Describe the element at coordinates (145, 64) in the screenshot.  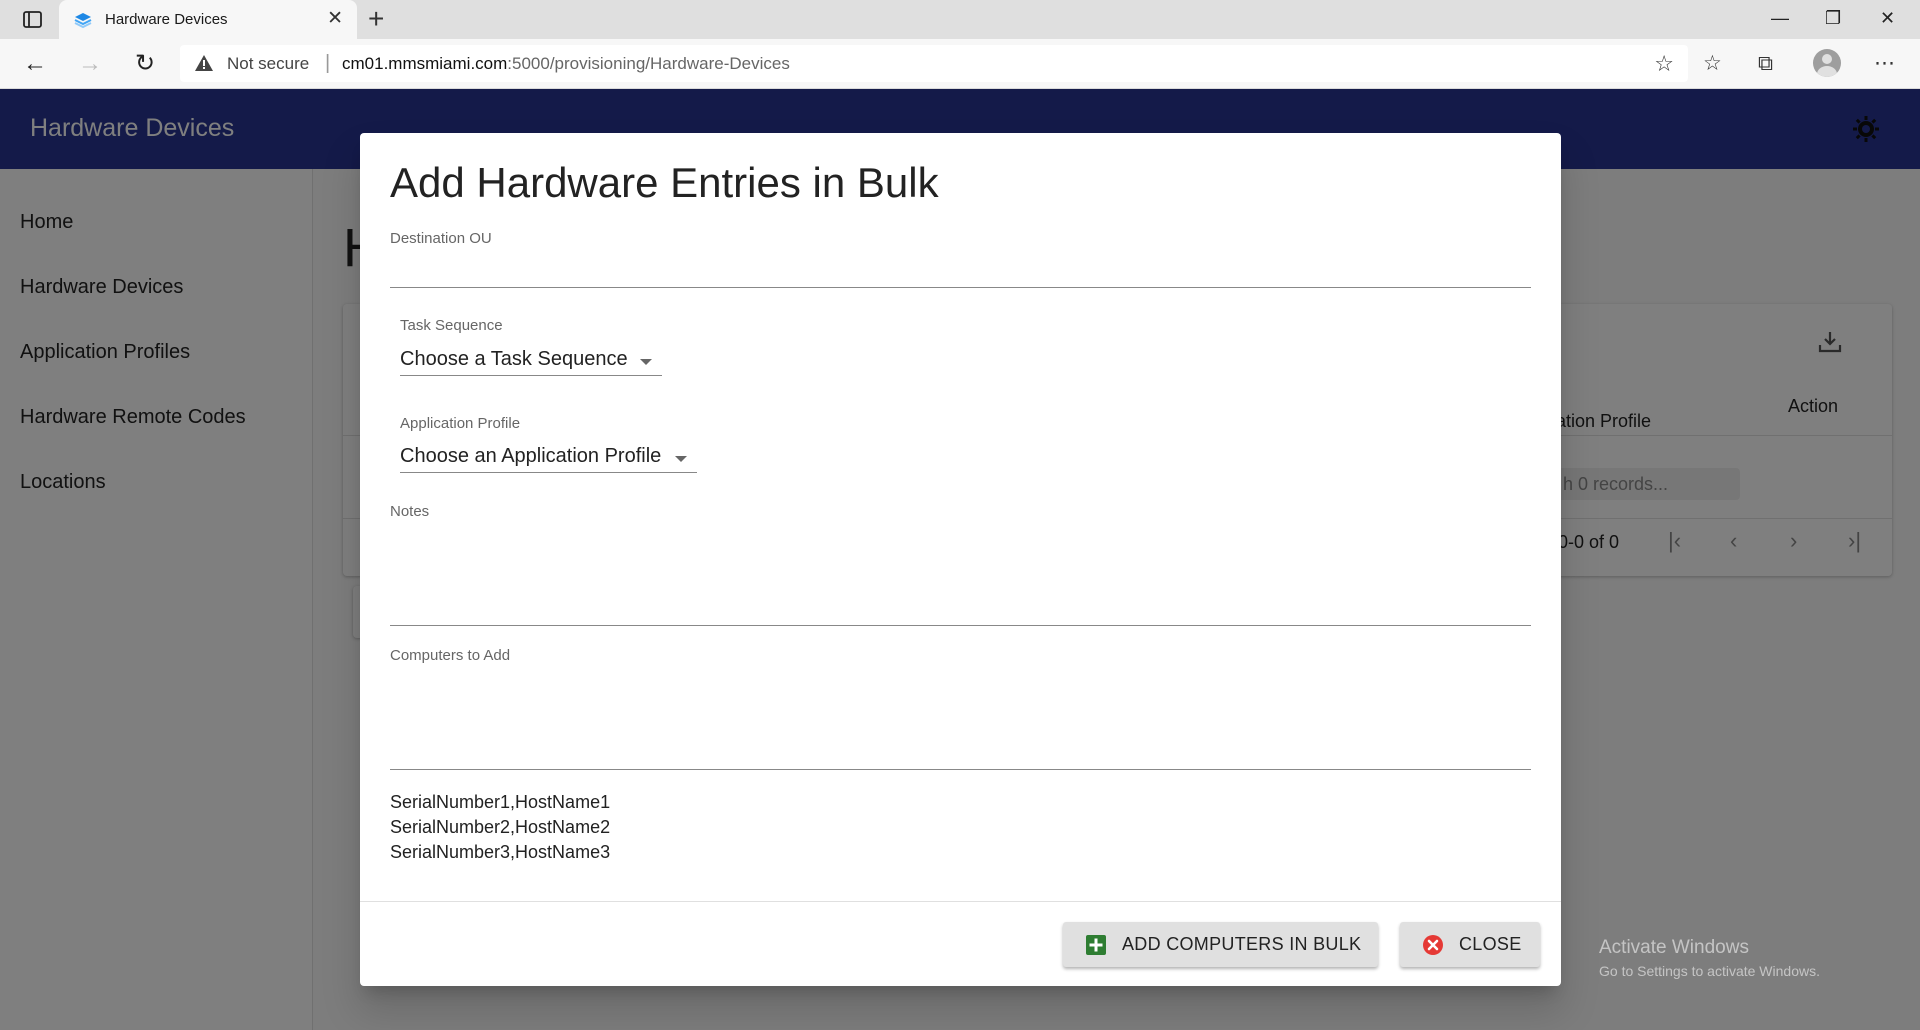
I see `reload-icon: ↻` at that location.